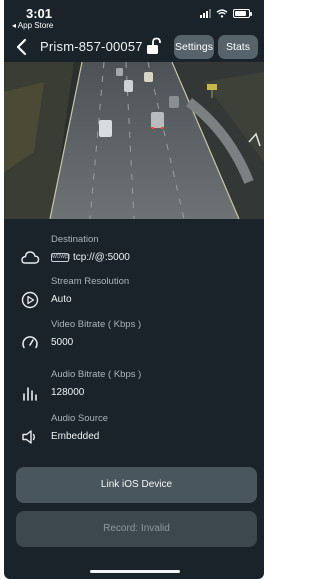 The height and width of the screenshot is (579, 320). I want to click on cloud-icon, so click(30, 257).